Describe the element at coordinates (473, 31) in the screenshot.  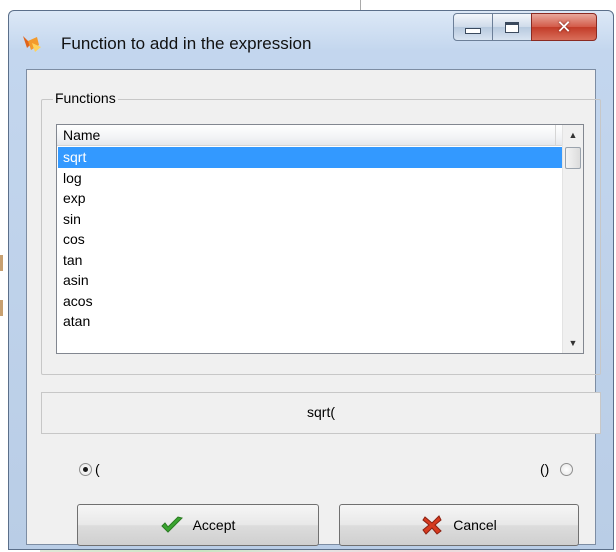
I see `minimize-icon` at that location.